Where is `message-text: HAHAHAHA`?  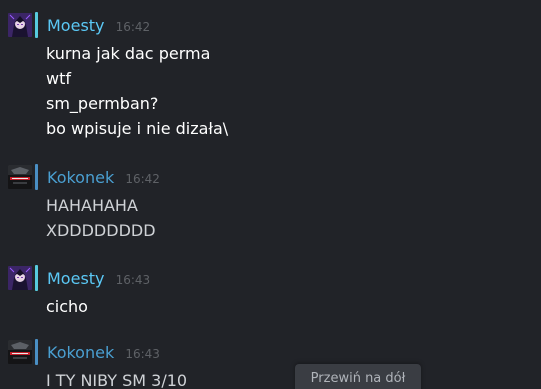
message-text: HAHAHAHA is located at coordinates (92, 205).